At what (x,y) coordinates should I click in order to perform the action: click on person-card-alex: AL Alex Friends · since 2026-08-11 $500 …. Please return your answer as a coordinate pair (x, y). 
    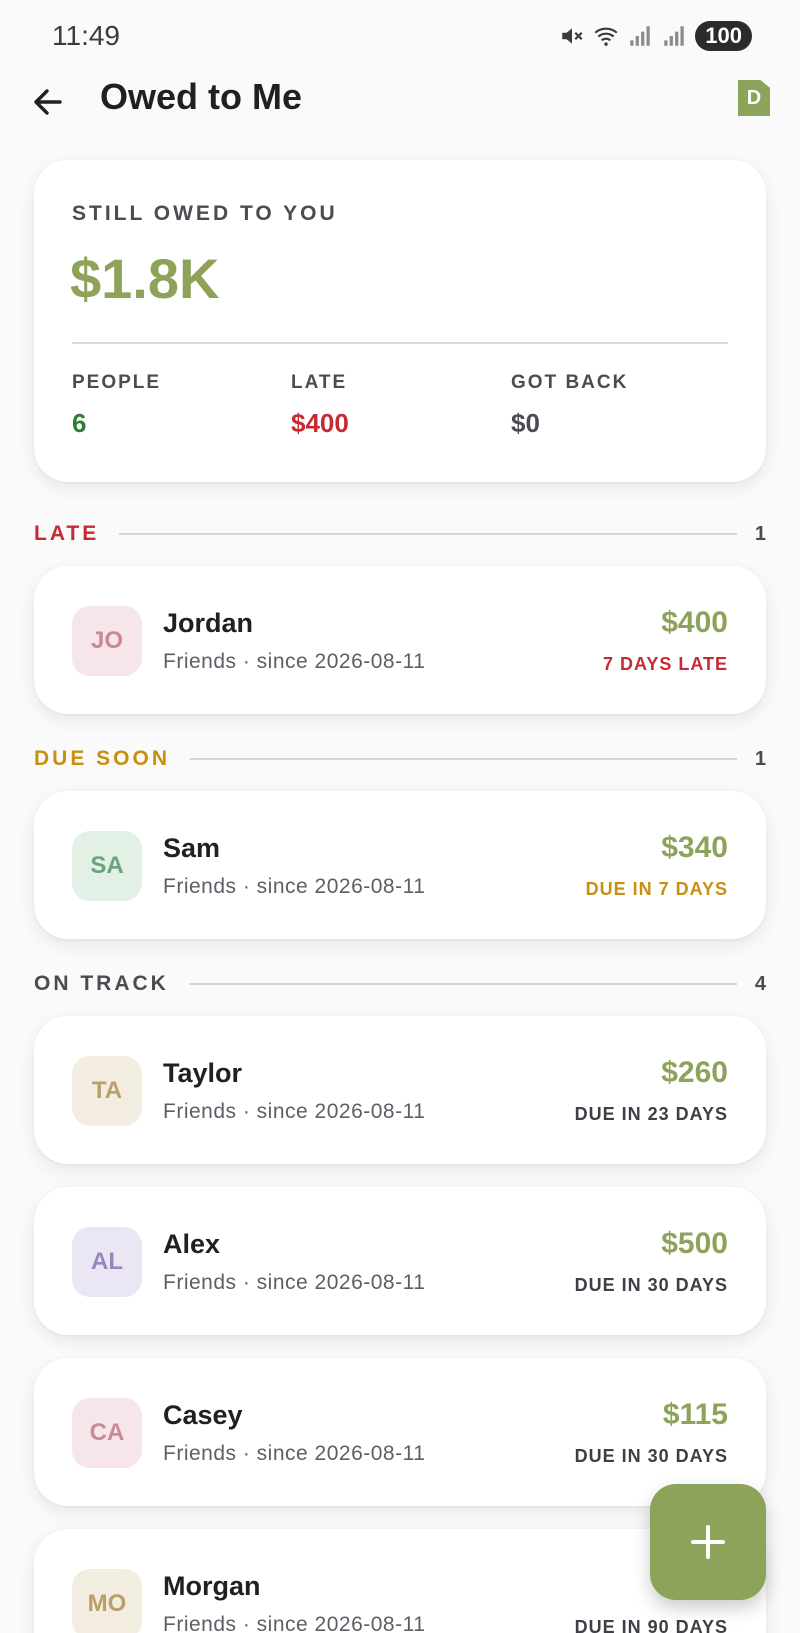
    Looking at the image, I should click on (400, 1261).